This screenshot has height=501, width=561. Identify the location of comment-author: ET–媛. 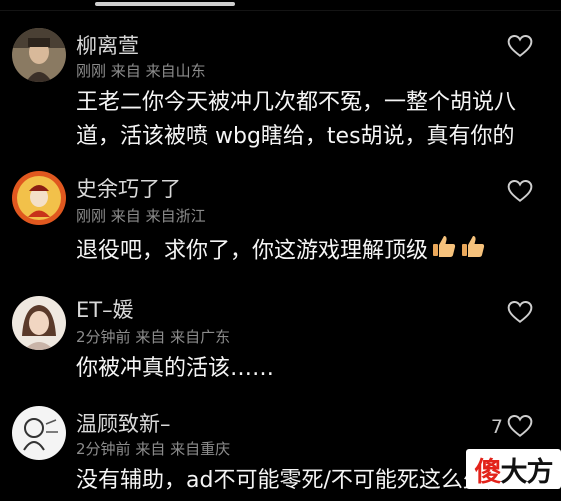
(105, 309).